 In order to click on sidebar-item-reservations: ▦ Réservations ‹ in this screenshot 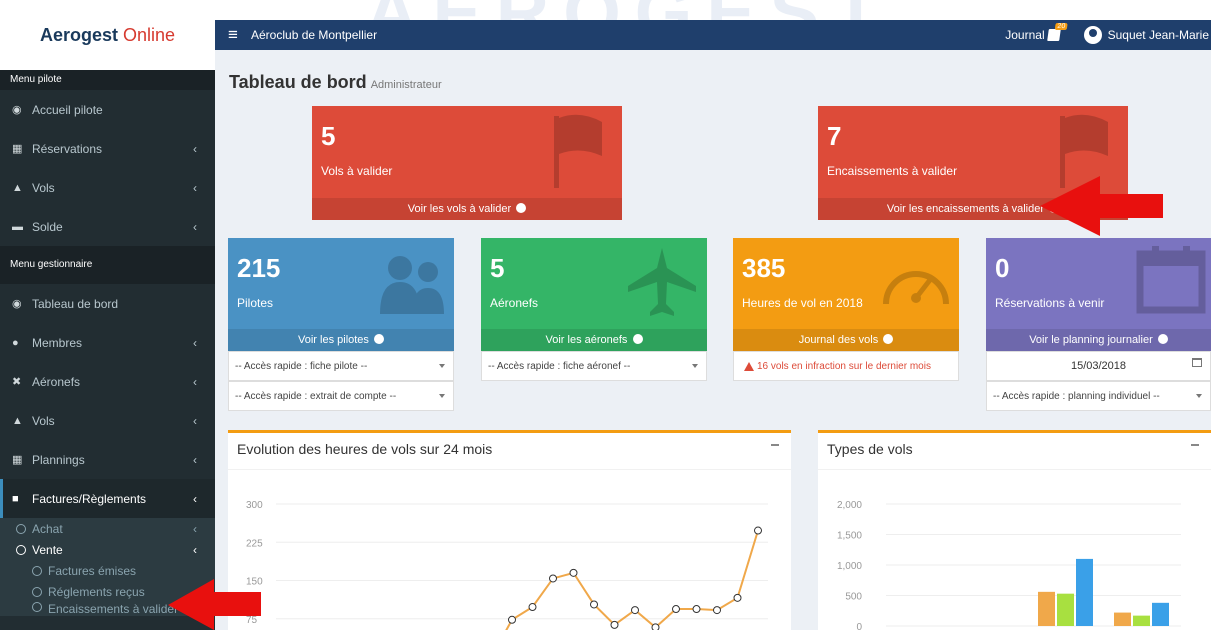, I will do `click(107, 148)`.